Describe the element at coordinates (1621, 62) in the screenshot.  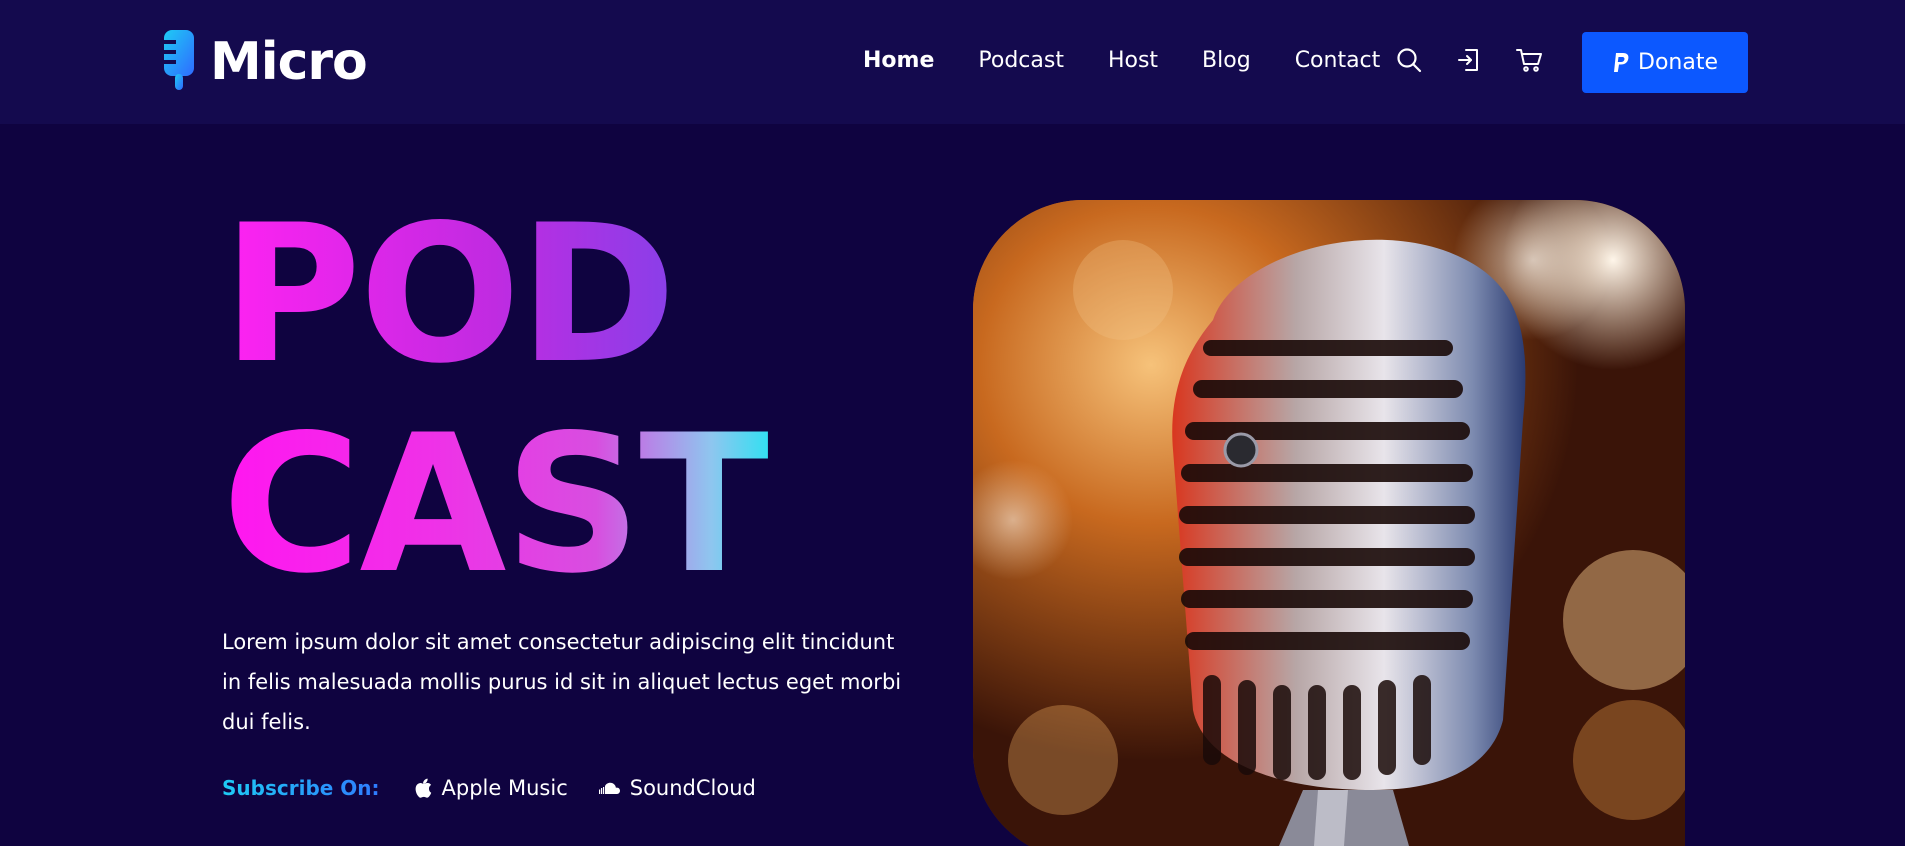
I see `paypal-icon` at that location.